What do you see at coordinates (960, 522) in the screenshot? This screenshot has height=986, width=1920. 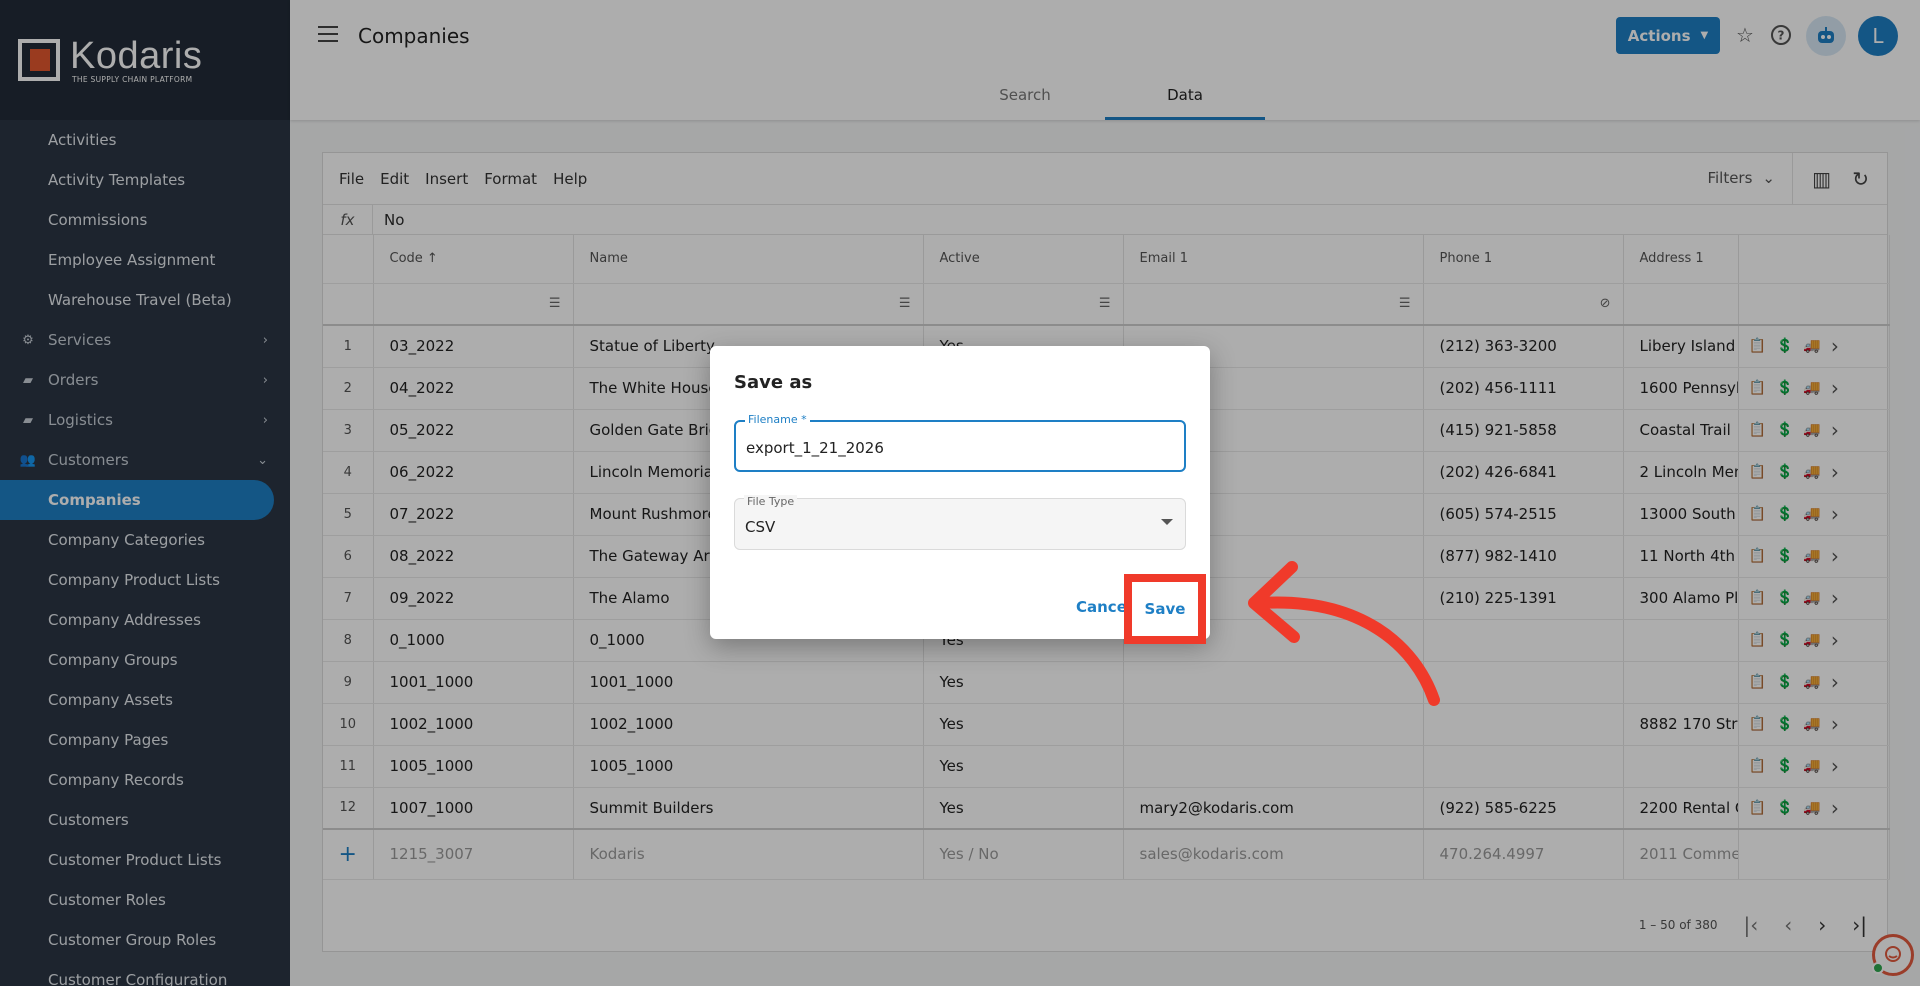 I see `file-type-select: File Type CSV` at bounding box center [960, 522].